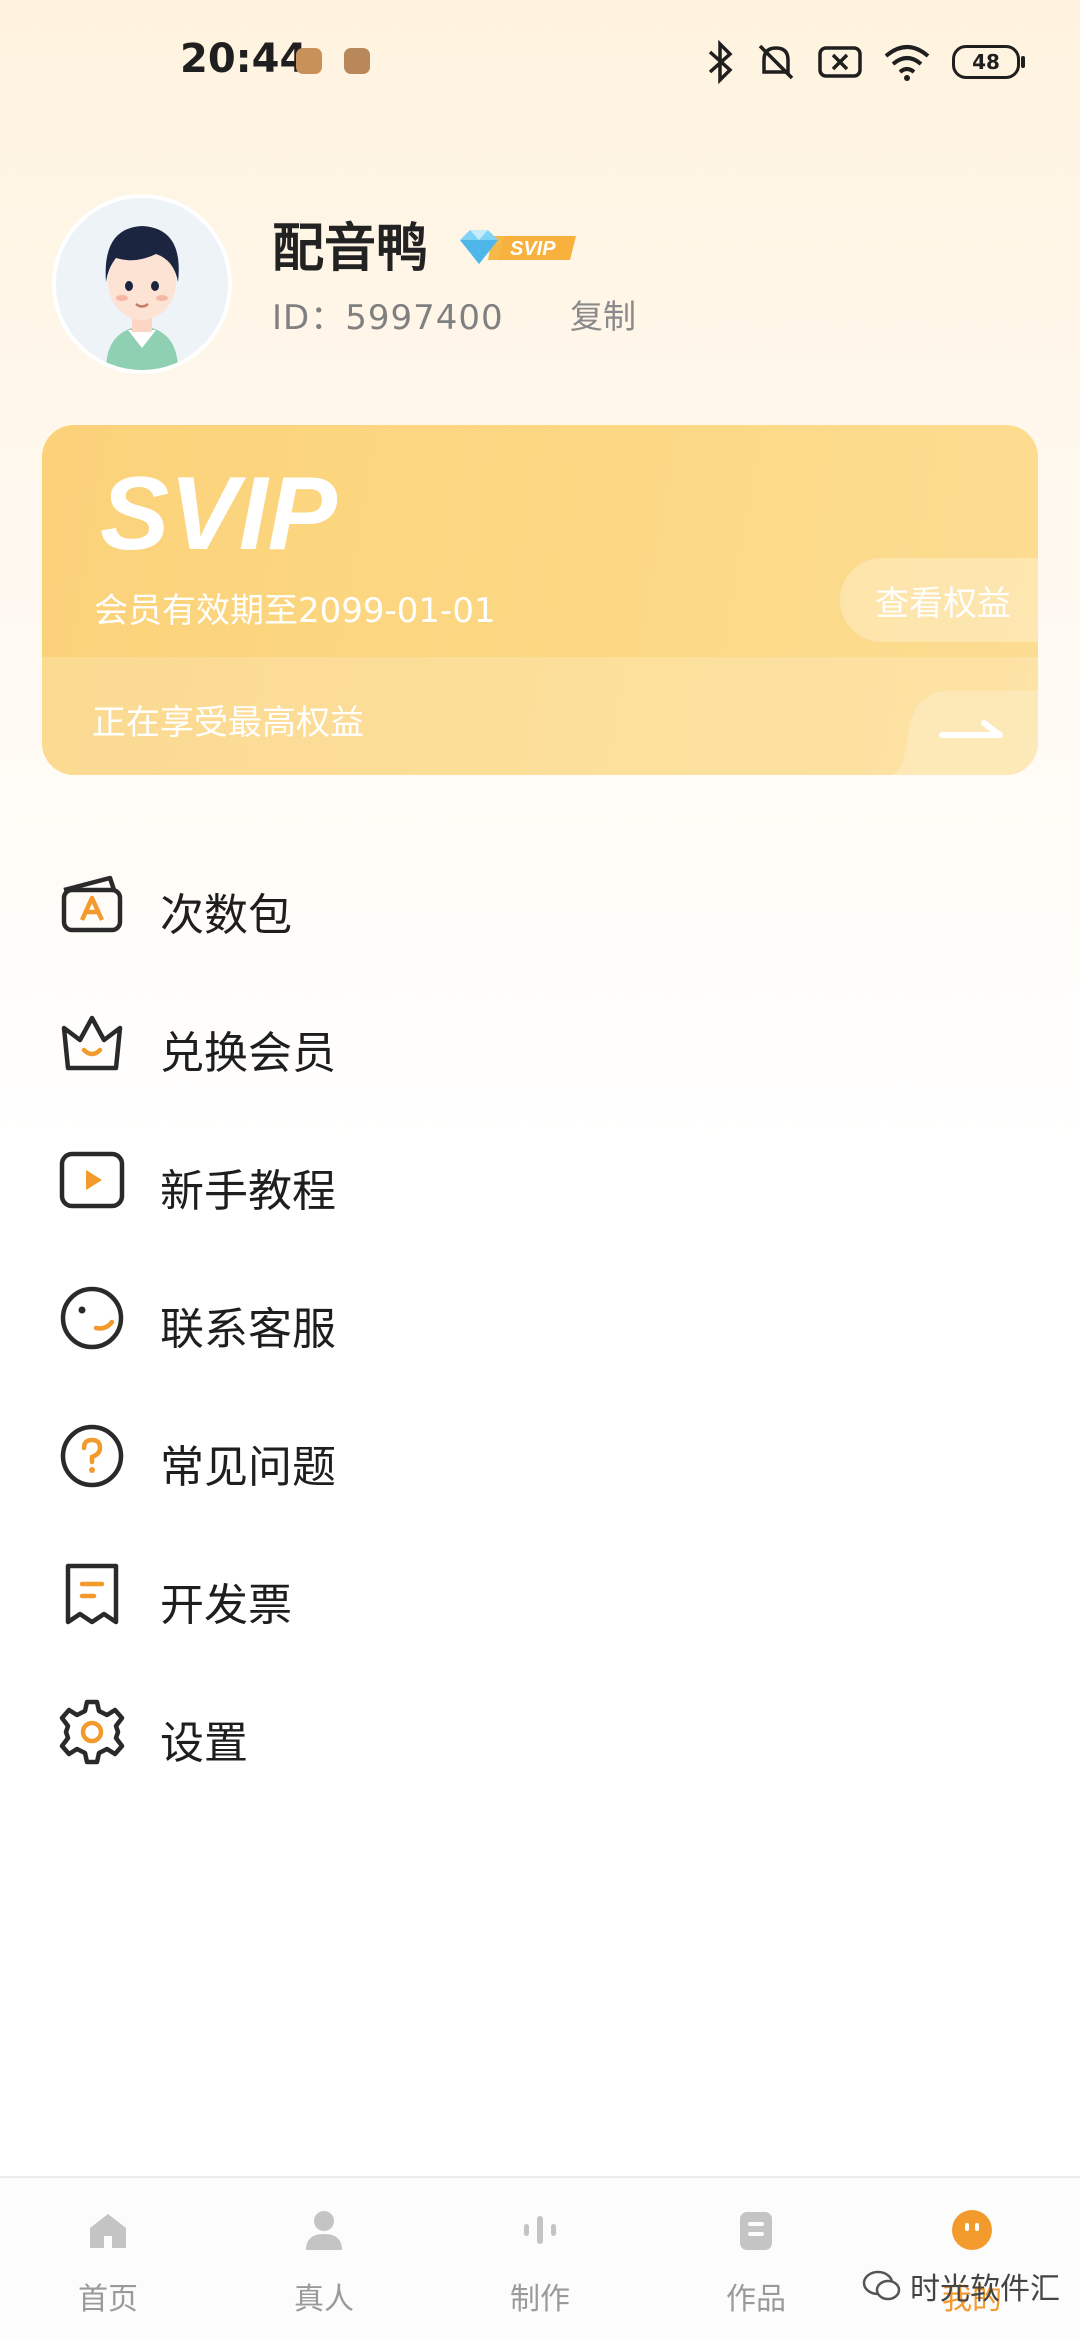 This screenshot has height=2340, width=1080. Describe the element at coordinates (972, 2259) in the screenshot. I see `nav-me: 我的` at that location.